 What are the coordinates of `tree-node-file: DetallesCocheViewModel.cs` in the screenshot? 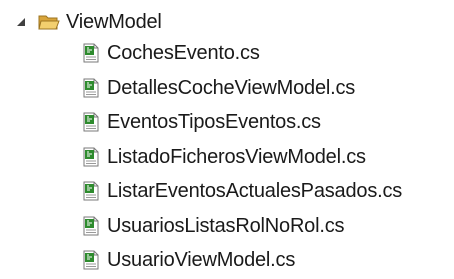 It's located at (218, 88).